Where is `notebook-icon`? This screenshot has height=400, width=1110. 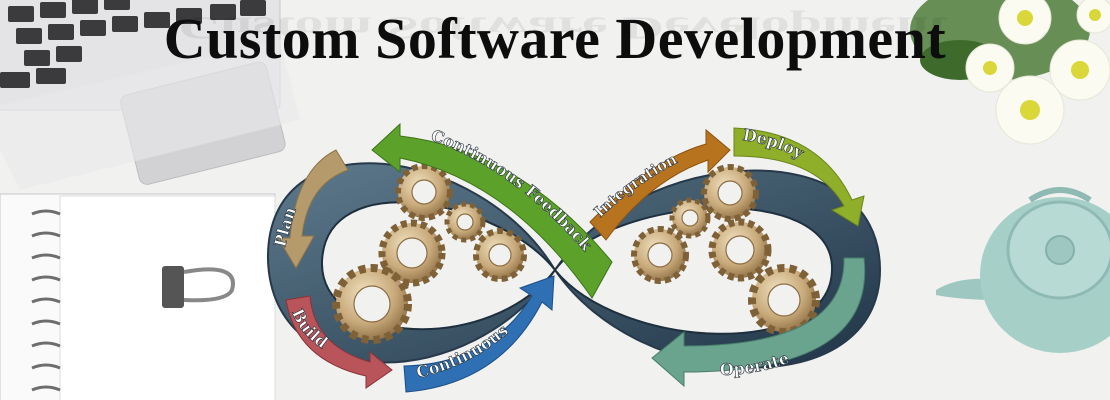 notebook-icon is located at coordinates (138, 296).